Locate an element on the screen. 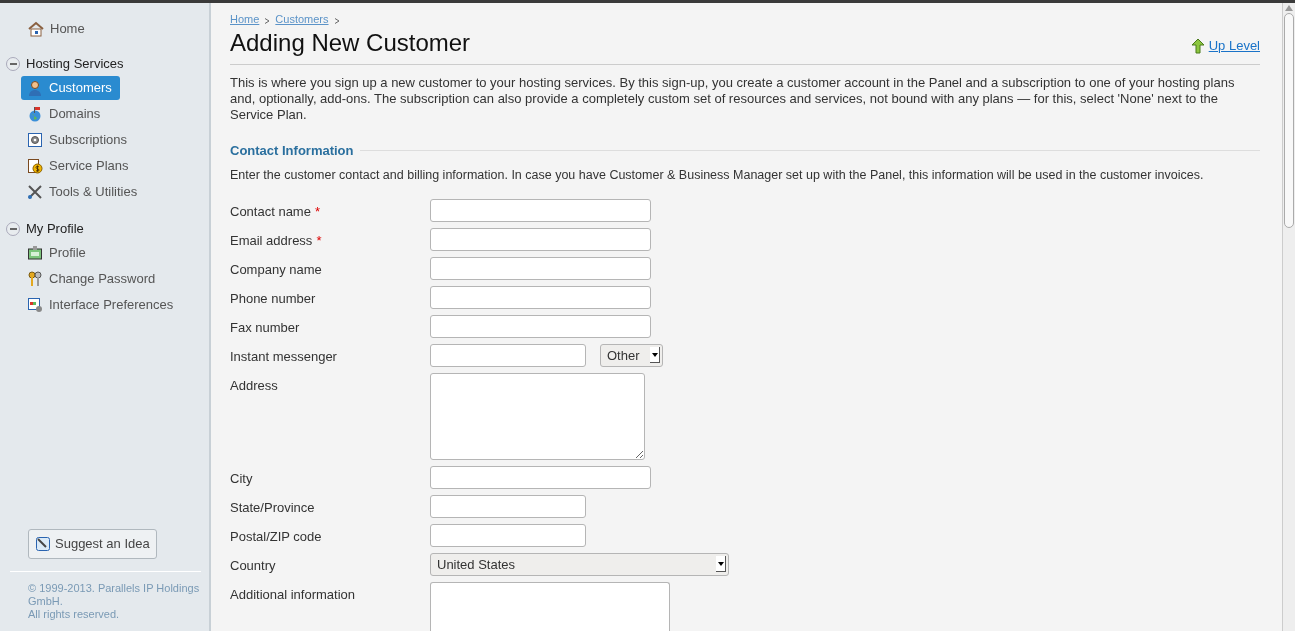  scrollbar is located at coordinates (1288, 317).